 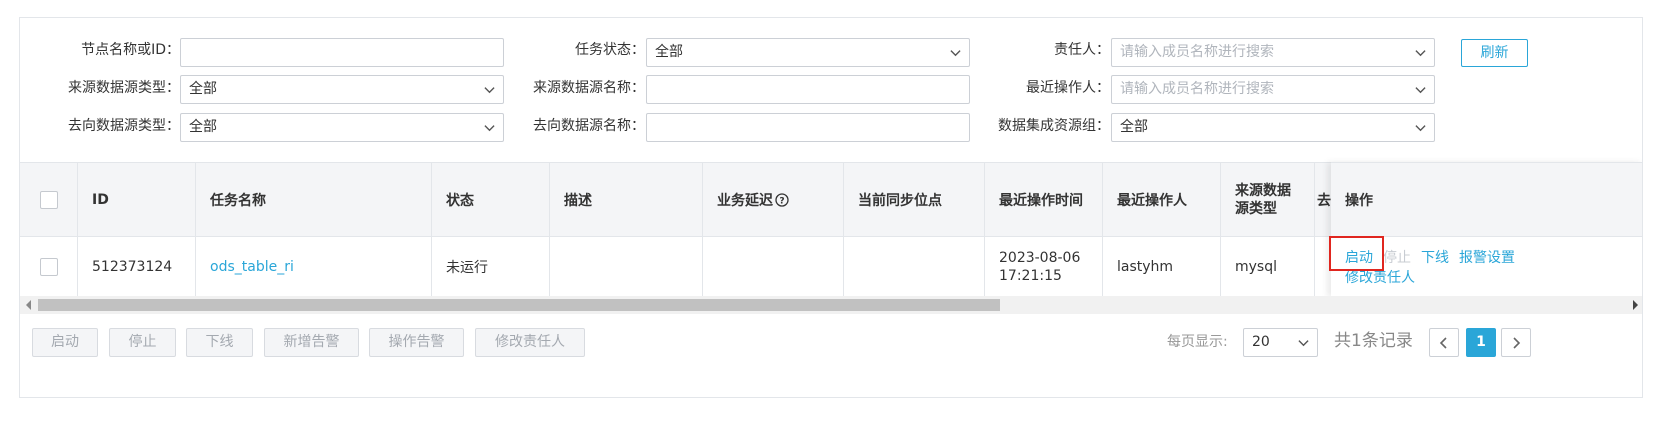 What do you see at coordinates (626, 199) in the screenshot?
I see `col-header-description: 描述` at bounding box center [626, 199].